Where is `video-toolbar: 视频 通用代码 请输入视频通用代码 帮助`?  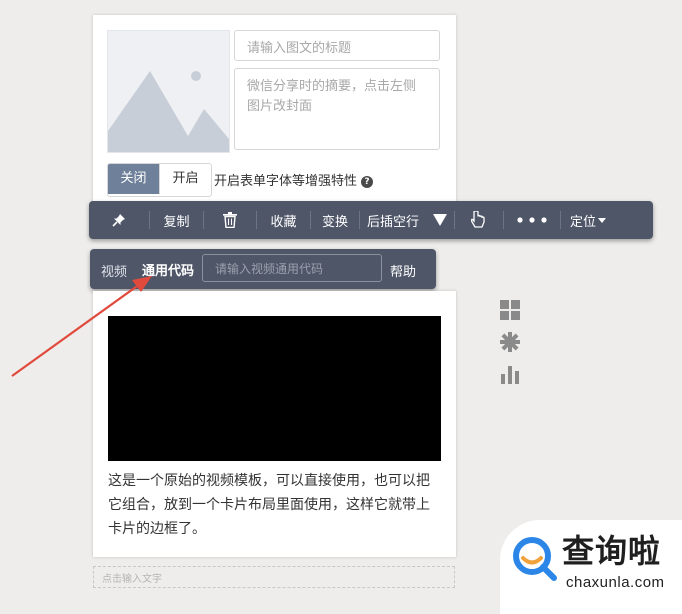
video-toolbar: 视频 通用代码 请输入视频通用代码 帮助 is located at coordinates (263, 269).